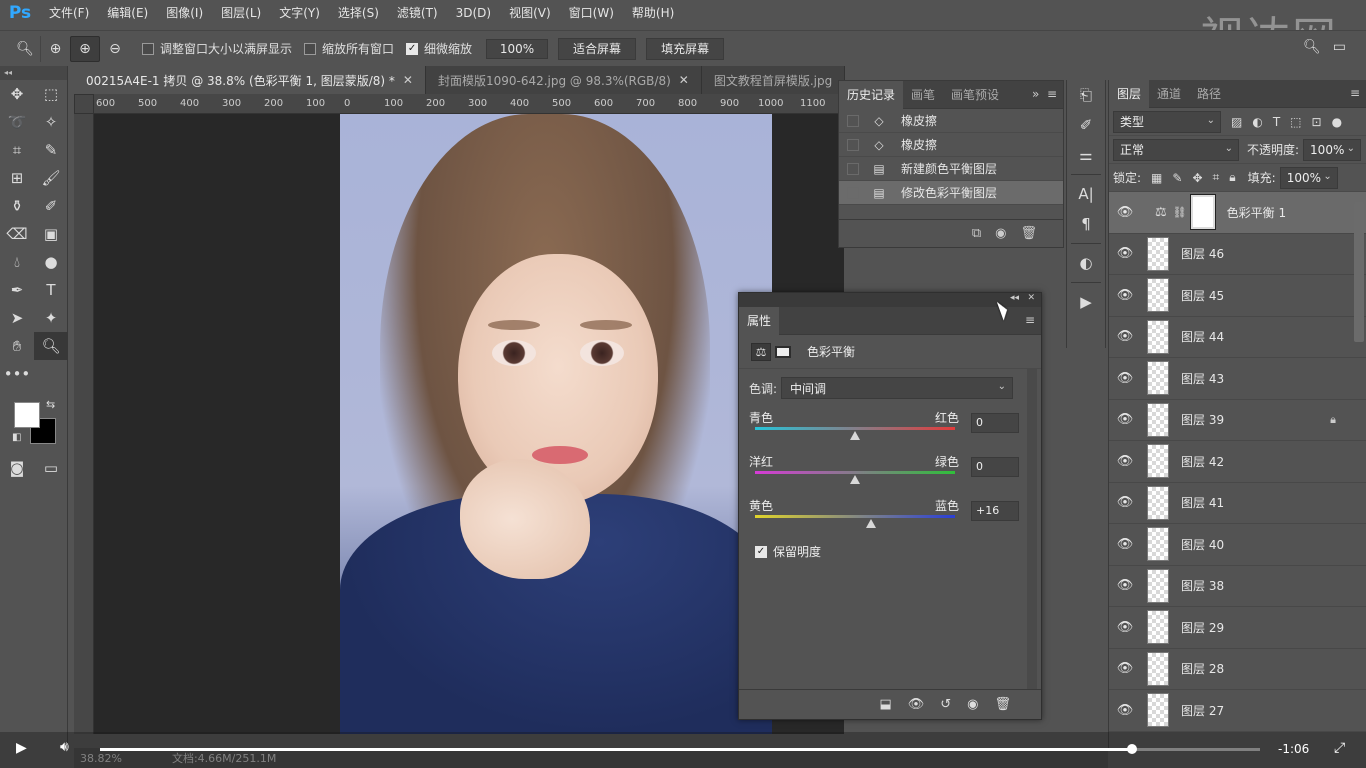 The width and height of the screenshot is (1366, 768). What do you see at coordinates (951, 193) in the screenshot?
I see `history-item-selected: ▤ 修改色彩平衡图层` at bounding box center [951, 193].